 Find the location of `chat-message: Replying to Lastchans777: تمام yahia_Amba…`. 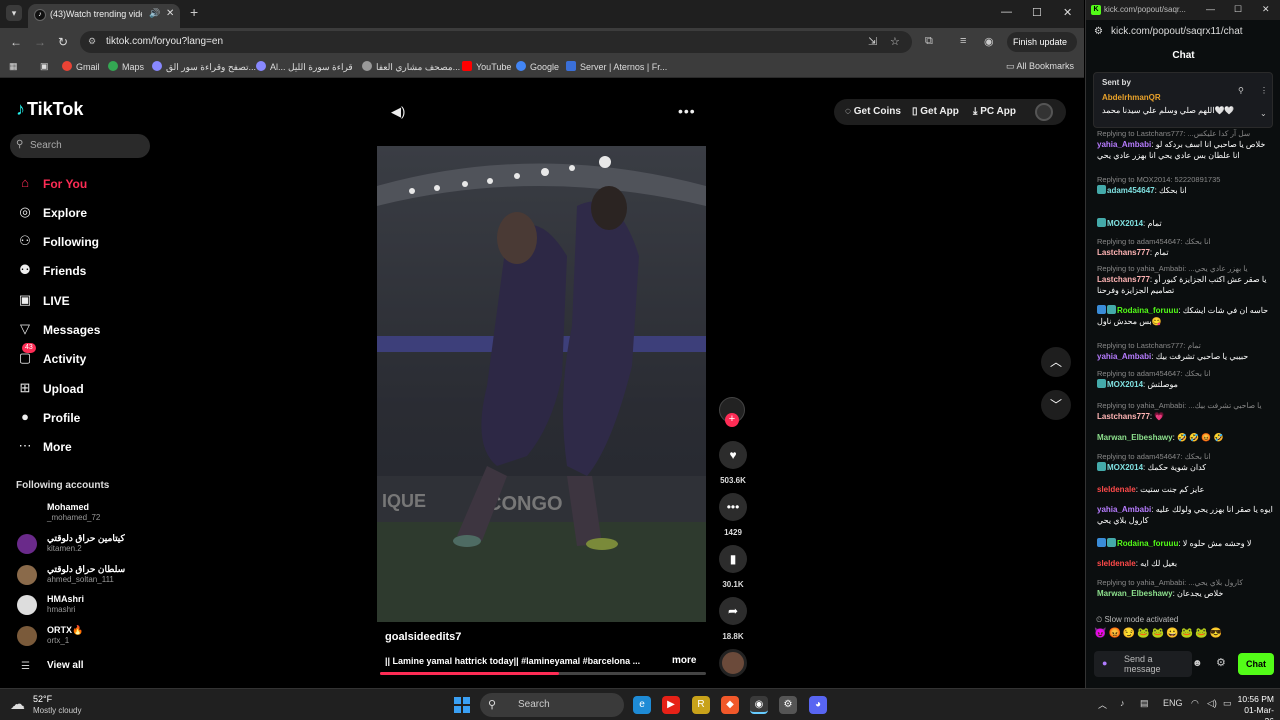

chat-message: Replying to Lastchans777: تمام yahia_Amba… is located at coordinates (1185, 351).